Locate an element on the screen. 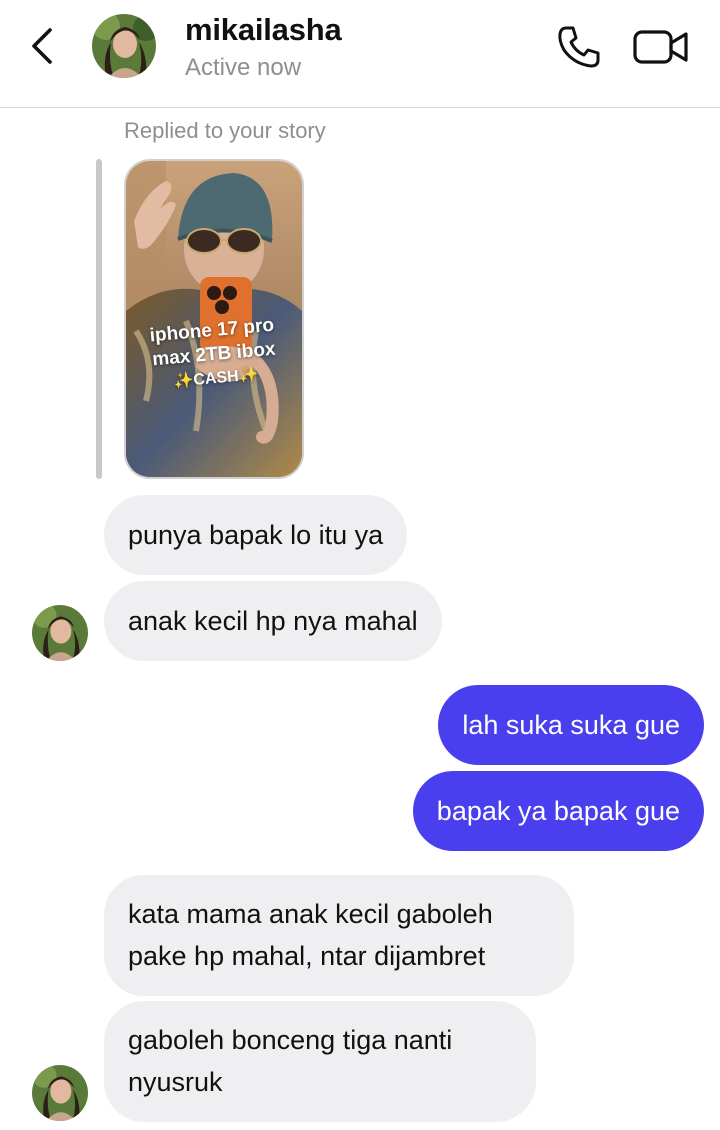 The height and width of the screenshot is (1130, 720). message-text: punya bapak lo itu ya is located at coordinates (256, 535).